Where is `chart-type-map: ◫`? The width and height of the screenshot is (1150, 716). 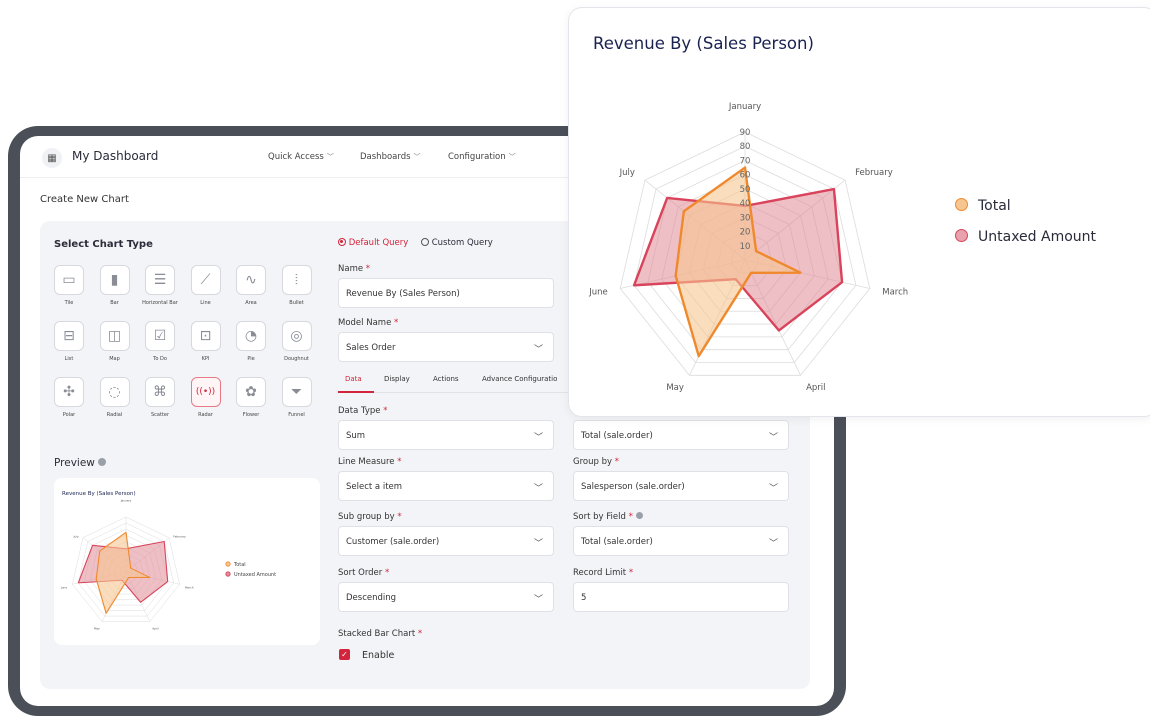 chart-type-map: ◫ is located at coordinates (114, 336).